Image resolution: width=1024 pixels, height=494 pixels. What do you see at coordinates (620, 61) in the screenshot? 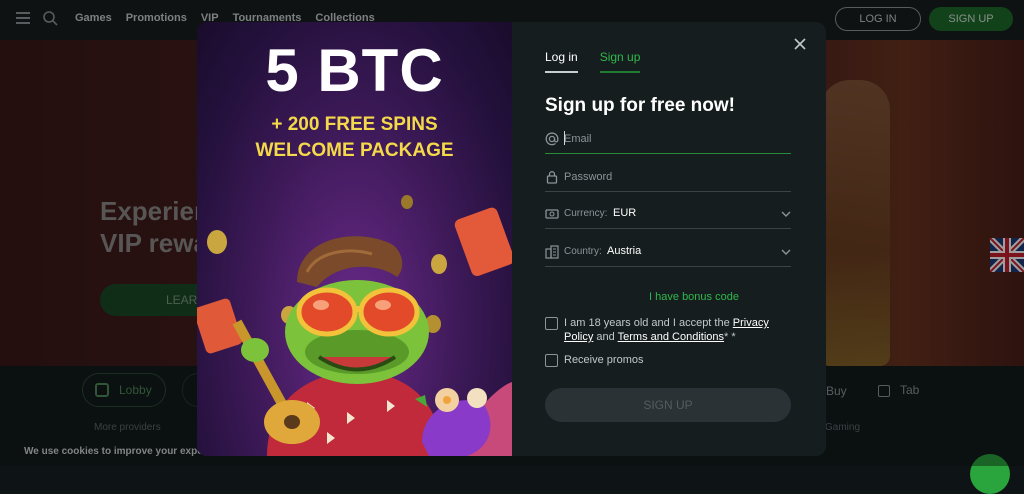
I see `tab-signup: Sign up` at bounding box center [620, 61].